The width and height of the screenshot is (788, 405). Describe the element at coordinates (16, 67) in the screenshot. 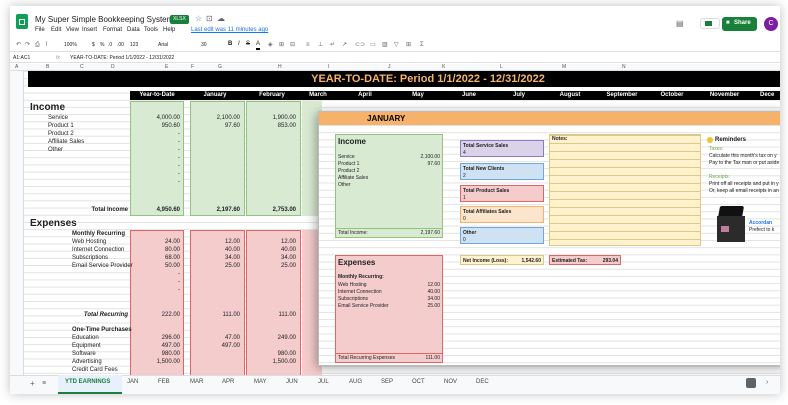

I see `col-a: A` at that location.